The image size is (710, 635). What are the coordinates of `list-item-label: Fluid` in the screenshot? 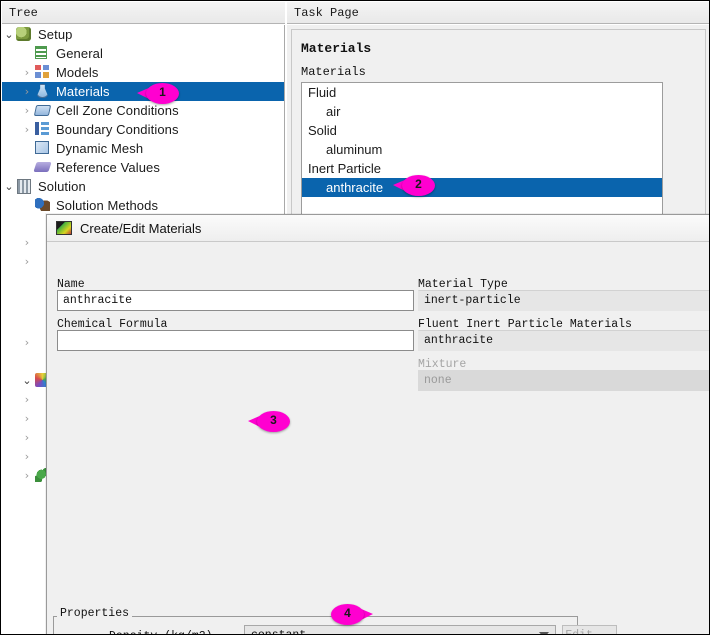 It's located at (322, 92).